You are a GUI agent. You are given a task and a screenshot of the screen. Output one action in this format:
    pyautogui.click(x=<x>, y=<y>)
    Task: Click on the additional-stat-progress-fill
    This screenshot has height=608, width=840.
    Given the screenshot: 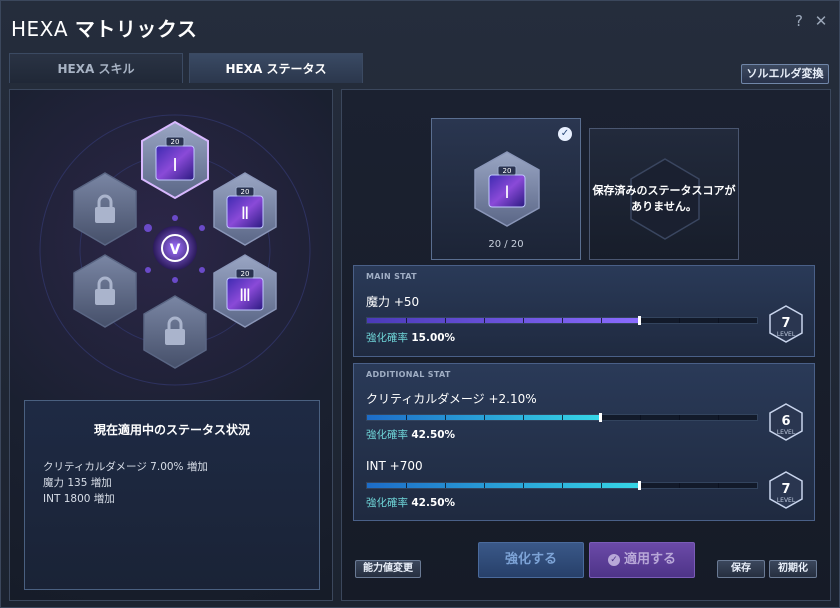 What is the action you would take?
    pyautogui.click(x=503, y=485)
    